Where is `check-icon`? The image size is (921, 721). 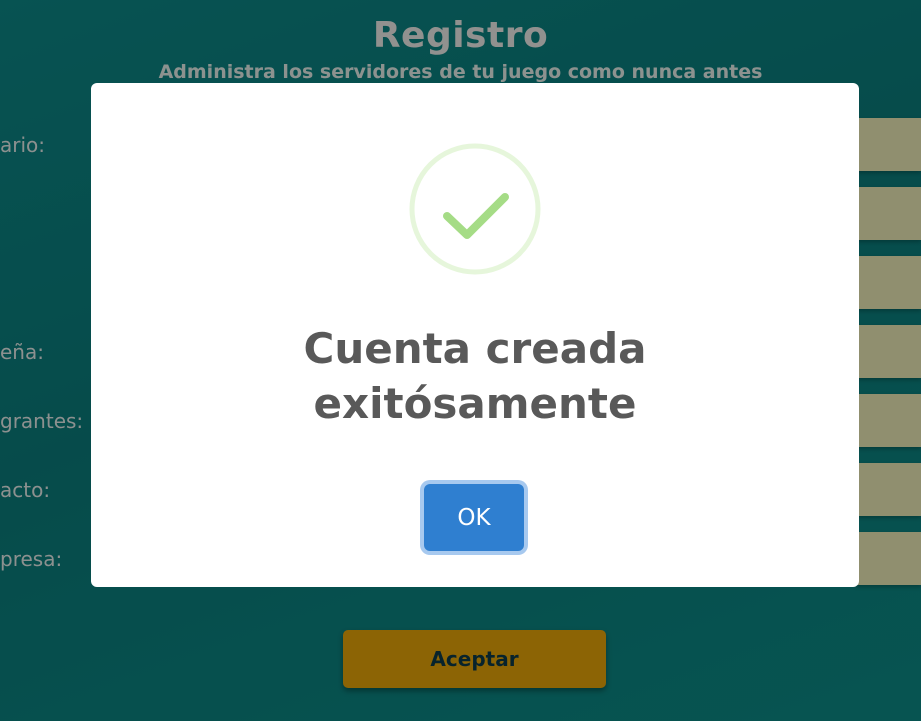
check-icon is located at coordinates (475, 209).